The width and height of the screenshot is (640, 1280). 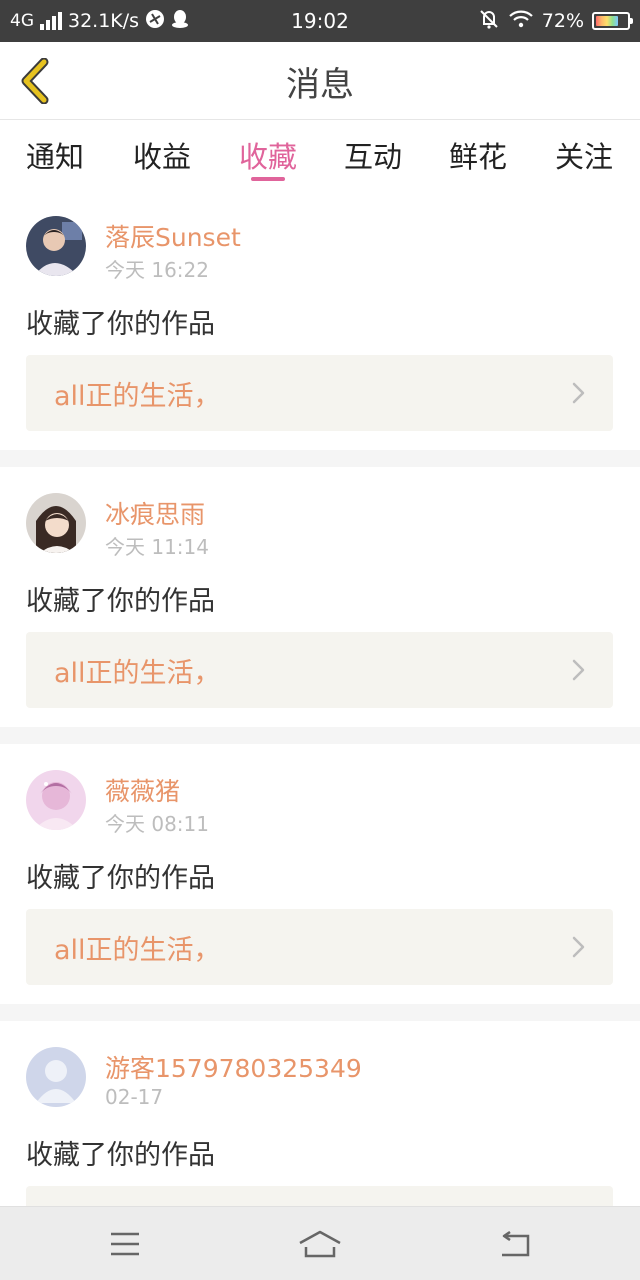 I want to click on timestamp: 今天 16:22, so click(x=157, y=270).